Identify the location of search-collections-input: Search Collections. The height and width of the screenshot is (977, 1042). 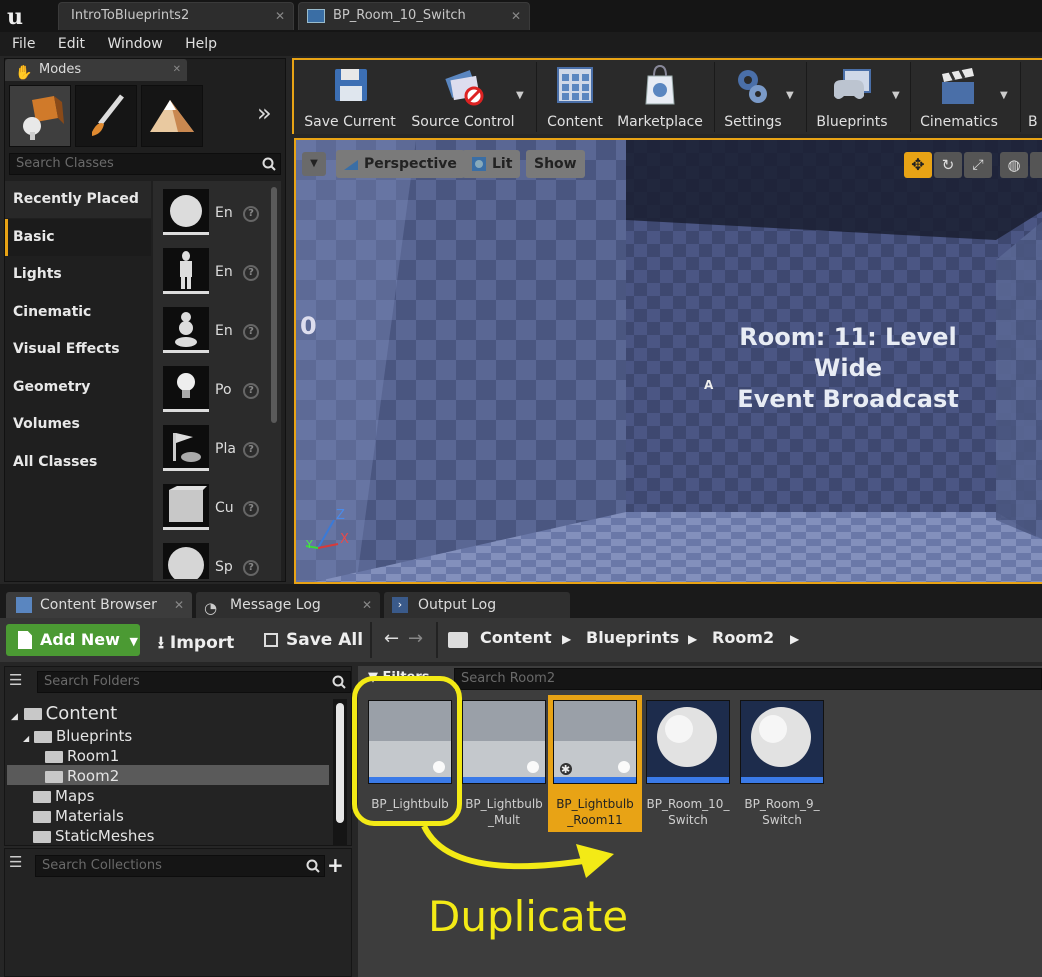
(180, 866).